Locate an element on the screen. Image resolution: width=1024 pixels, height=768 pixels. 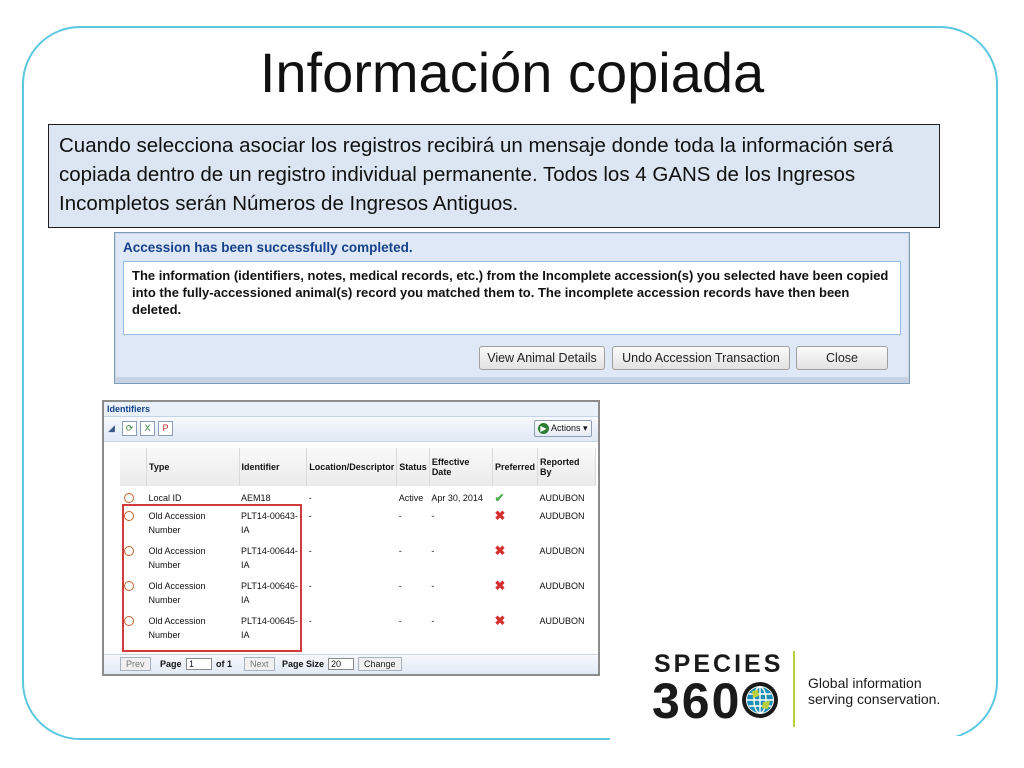
cell-status: Active is located at coordinates (411, 498).